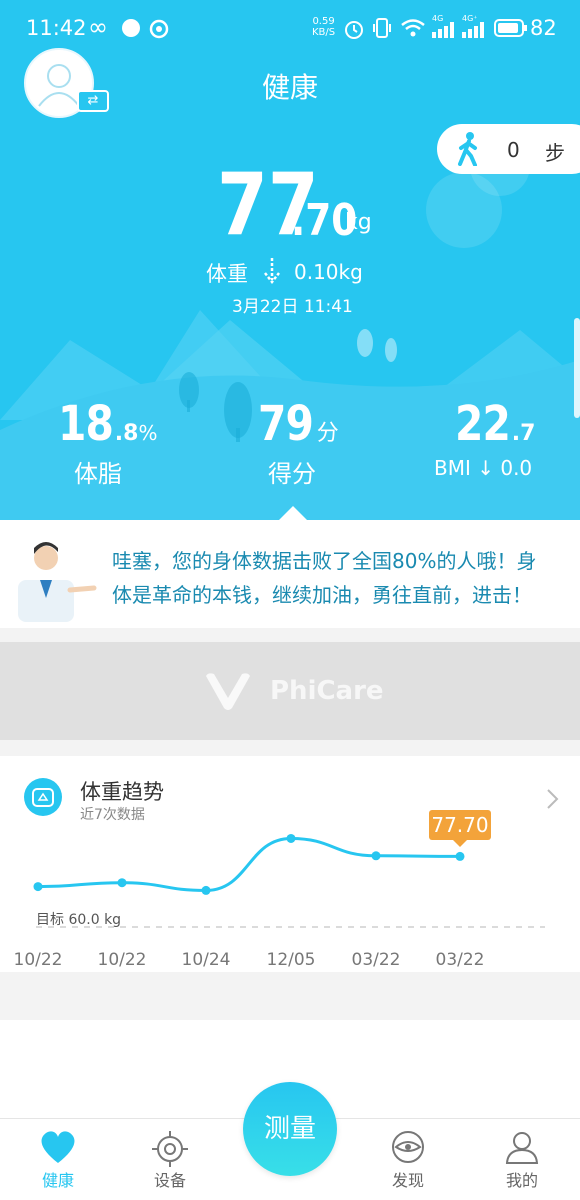 The width and height of the screenshot is (580, 1200). Describe the element at coordinates (249, 864) in the screenshot. I see `trend-series-line` at that location.